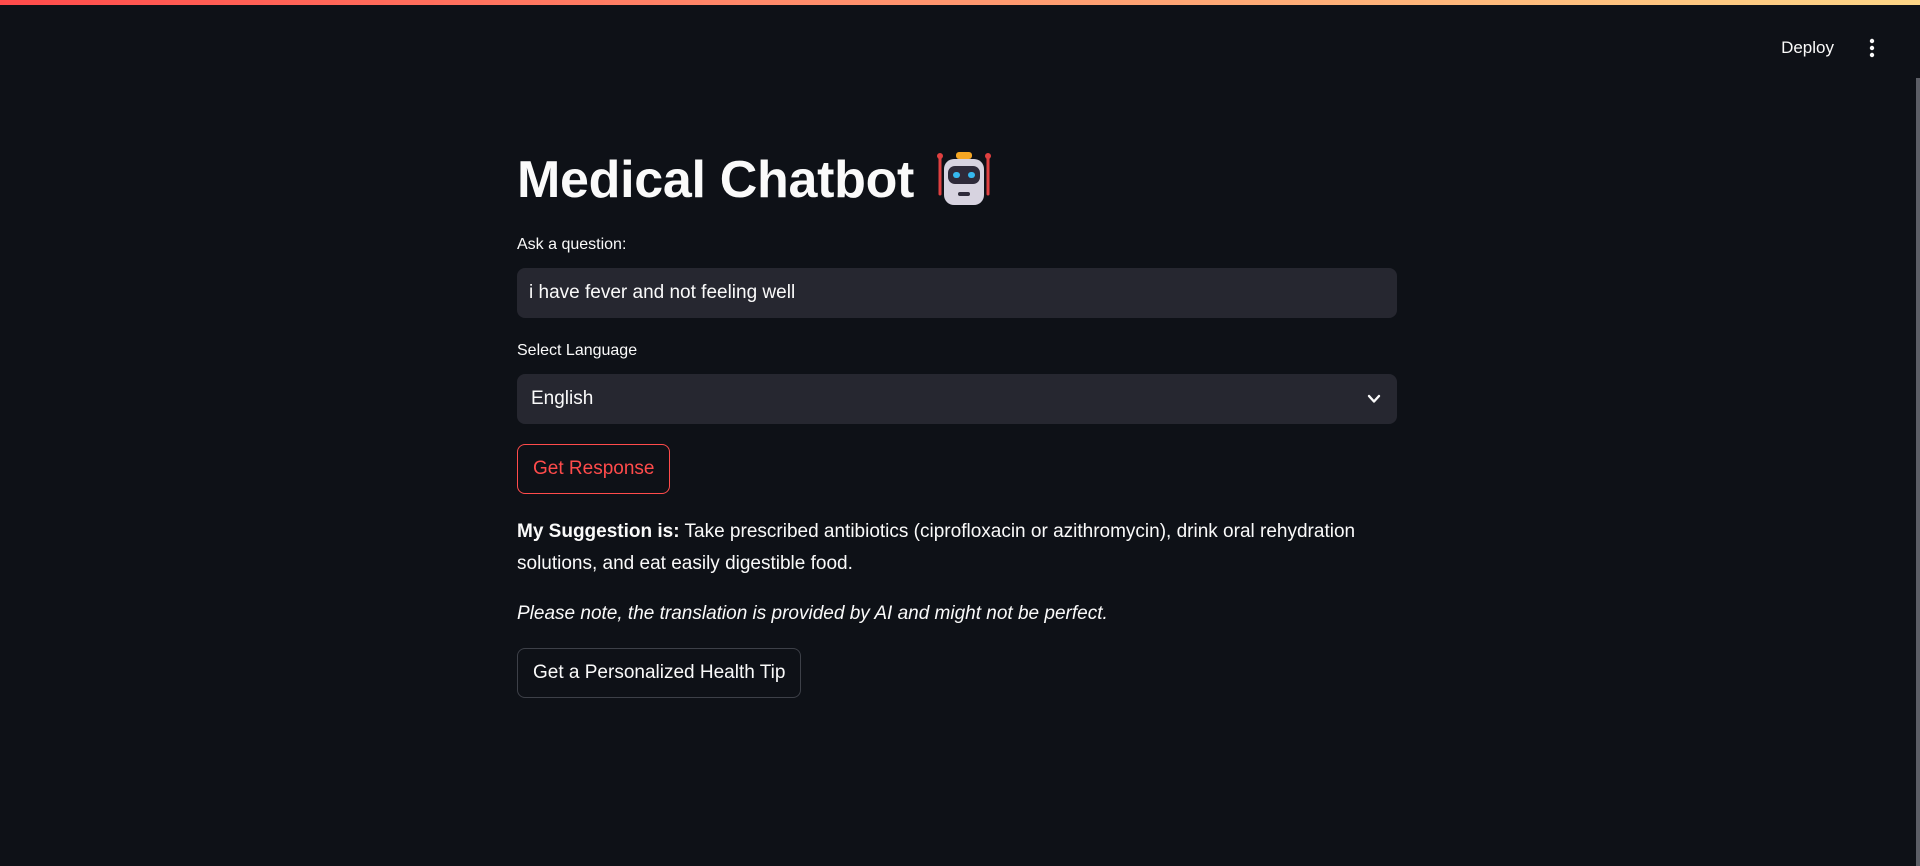 The height and width of the screenshot is (866, 1920). Describe the element at coordinates (957, 293) in the screenshot. I see `question-input: i have fever and not feeling well` at that location.